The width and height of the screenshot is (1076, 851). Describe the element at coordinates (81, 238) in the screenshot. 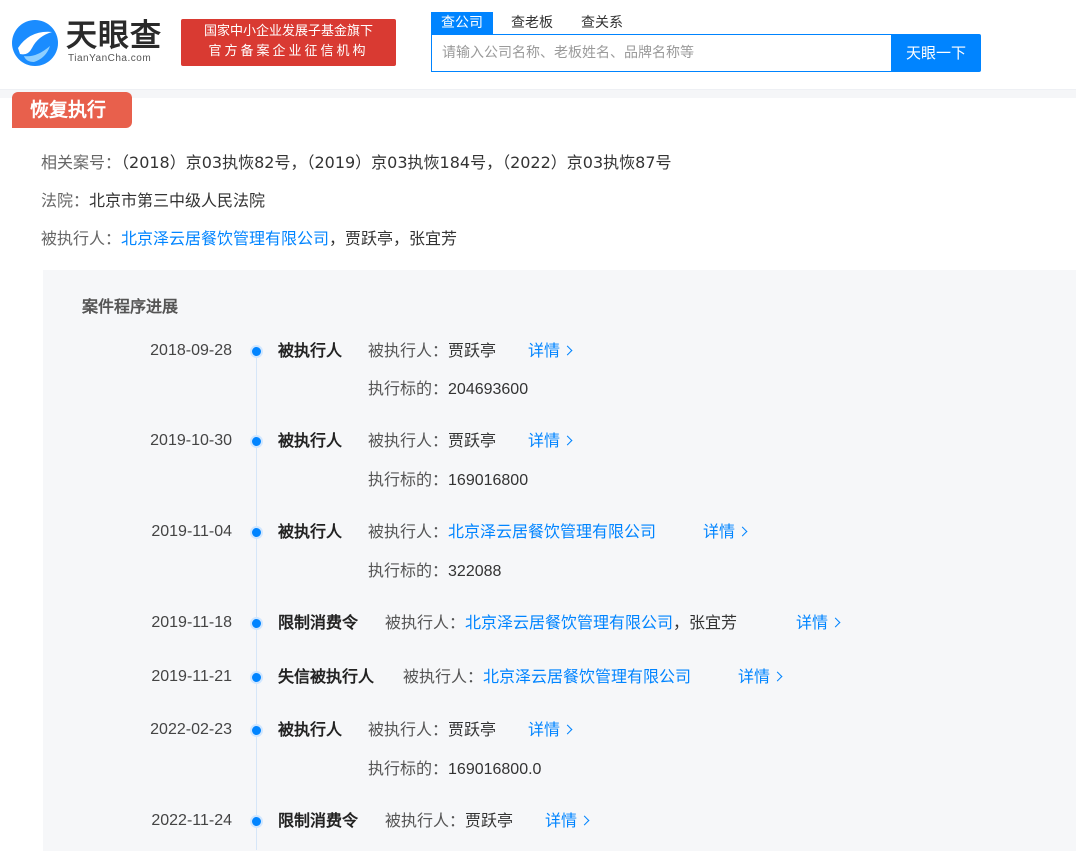

I see `executed-party-label: 被执行人：` at that location.